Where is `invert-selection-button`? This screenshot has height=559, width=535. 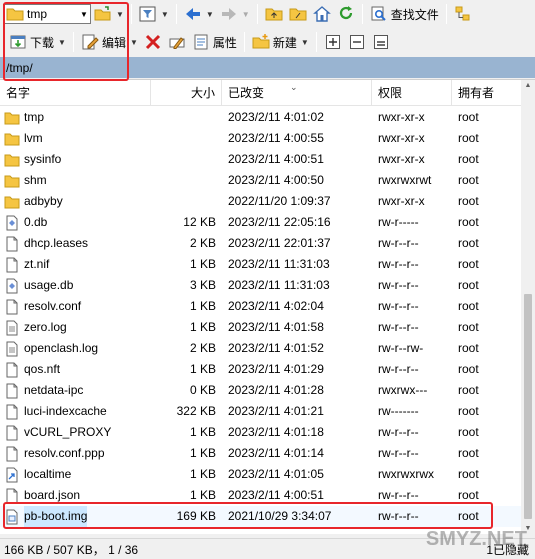 invert-selection-button is located at coordinates (381, 42).